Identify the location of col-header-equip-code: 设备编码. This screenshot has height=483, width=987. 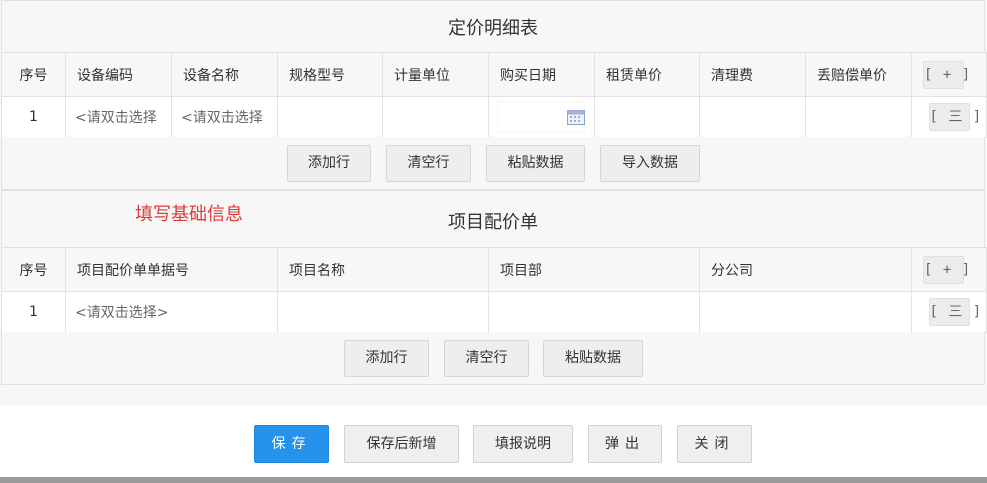
(118, 74).